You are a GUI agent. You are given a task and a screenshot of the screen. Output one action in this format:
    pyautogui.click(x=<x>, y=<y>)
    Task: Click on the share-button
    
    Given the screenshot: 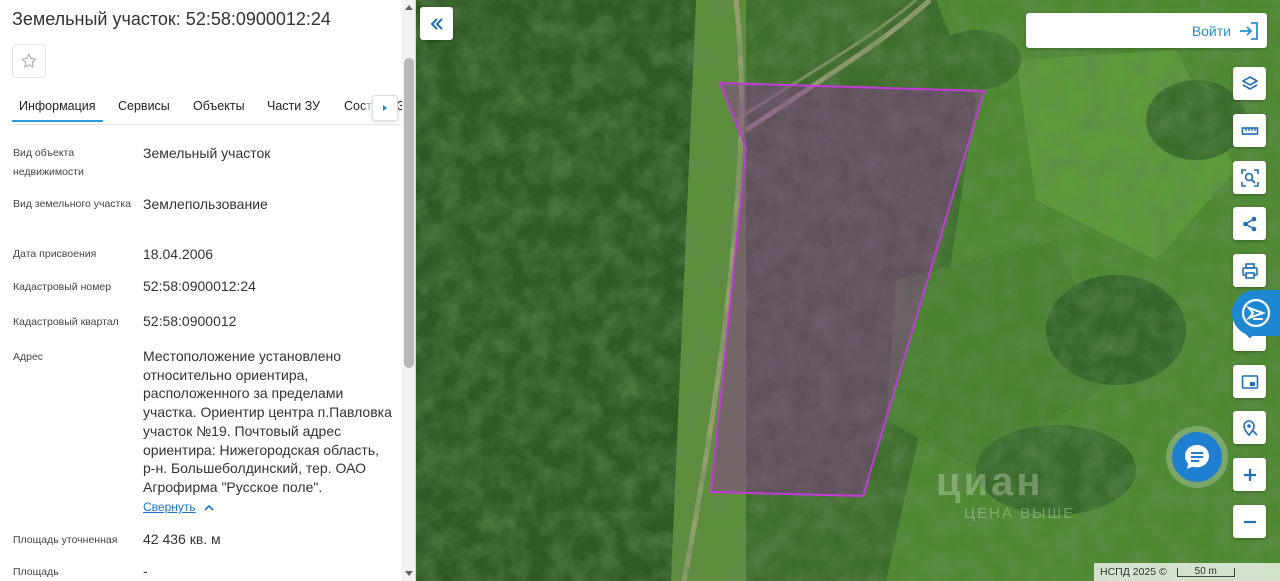 What is the action you would take?
    pyautogui.click(x=1249, y=223)
    